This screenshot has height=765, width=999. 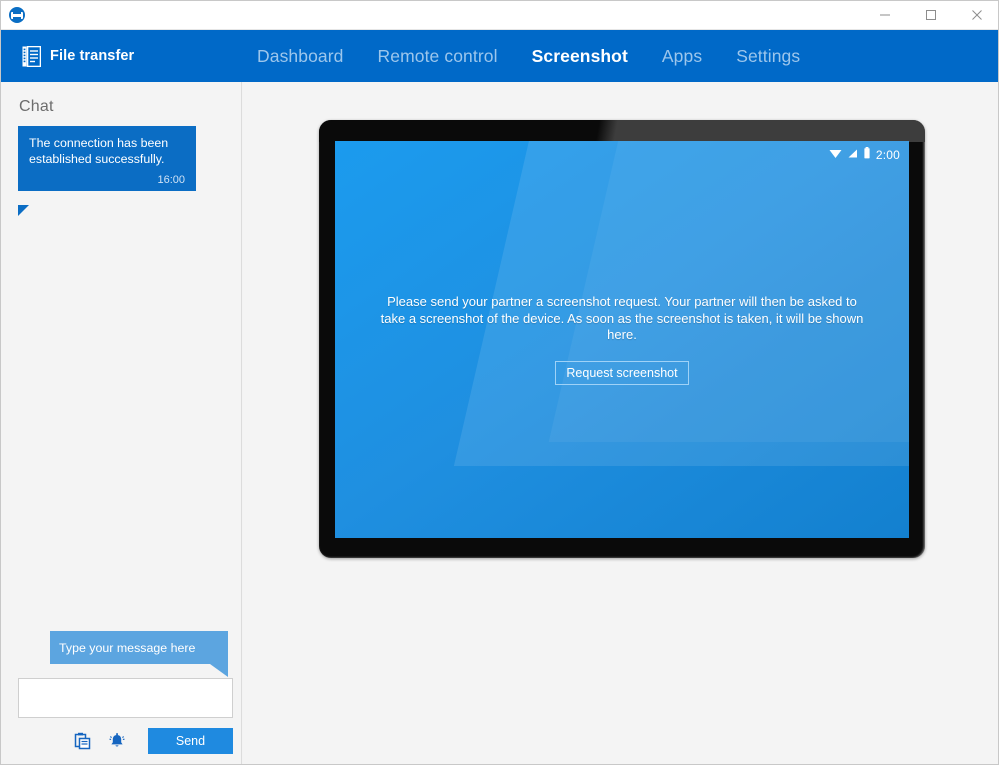 What do you see at coordinates (219, 670) in the screenshot?
I see `composer-hint-tail` at bounding box center [219, 670].